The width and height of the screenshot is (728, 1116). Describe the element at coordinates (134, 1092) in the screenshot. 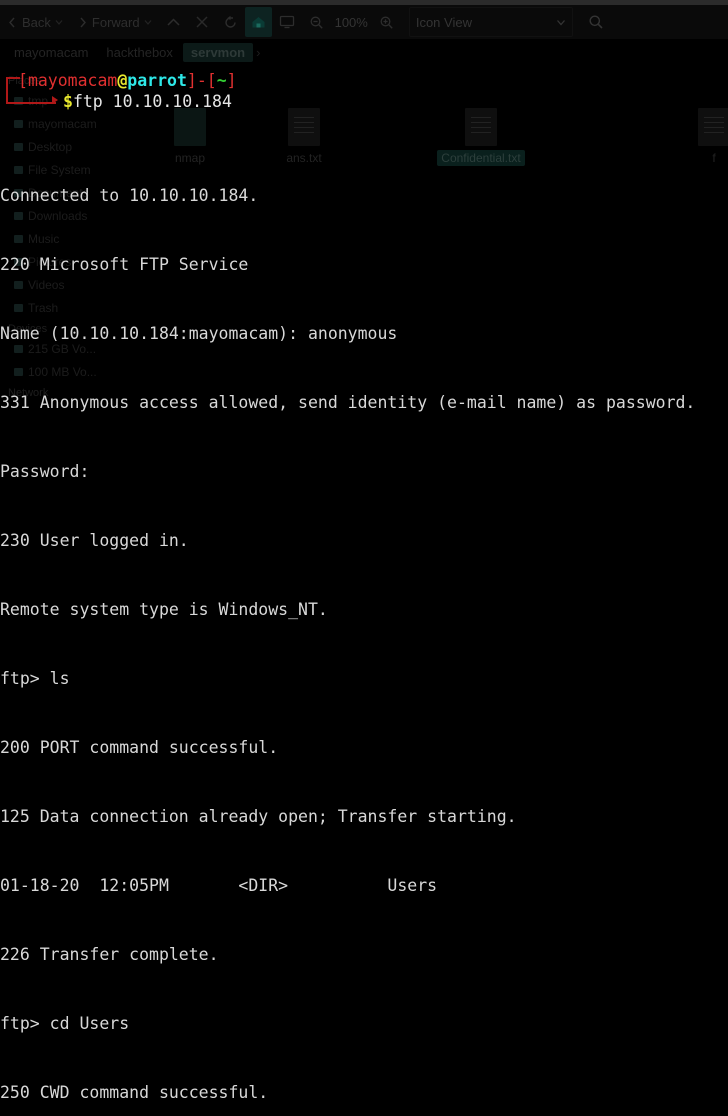

I see `terminal-line: 250 CWD command successful.` at that location.